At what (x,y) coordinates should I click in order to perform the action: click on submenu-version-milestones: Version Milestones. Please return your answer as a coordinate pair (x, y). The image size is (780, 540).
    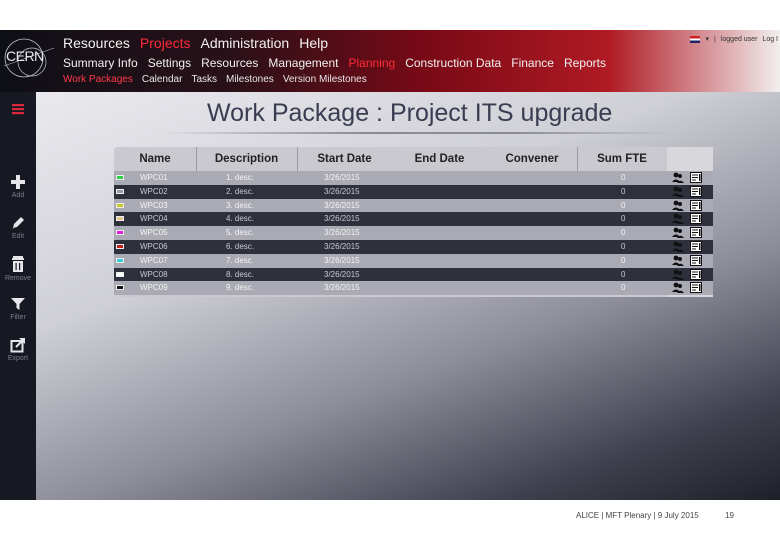
    Looking at the image, I should click on (325, 79).